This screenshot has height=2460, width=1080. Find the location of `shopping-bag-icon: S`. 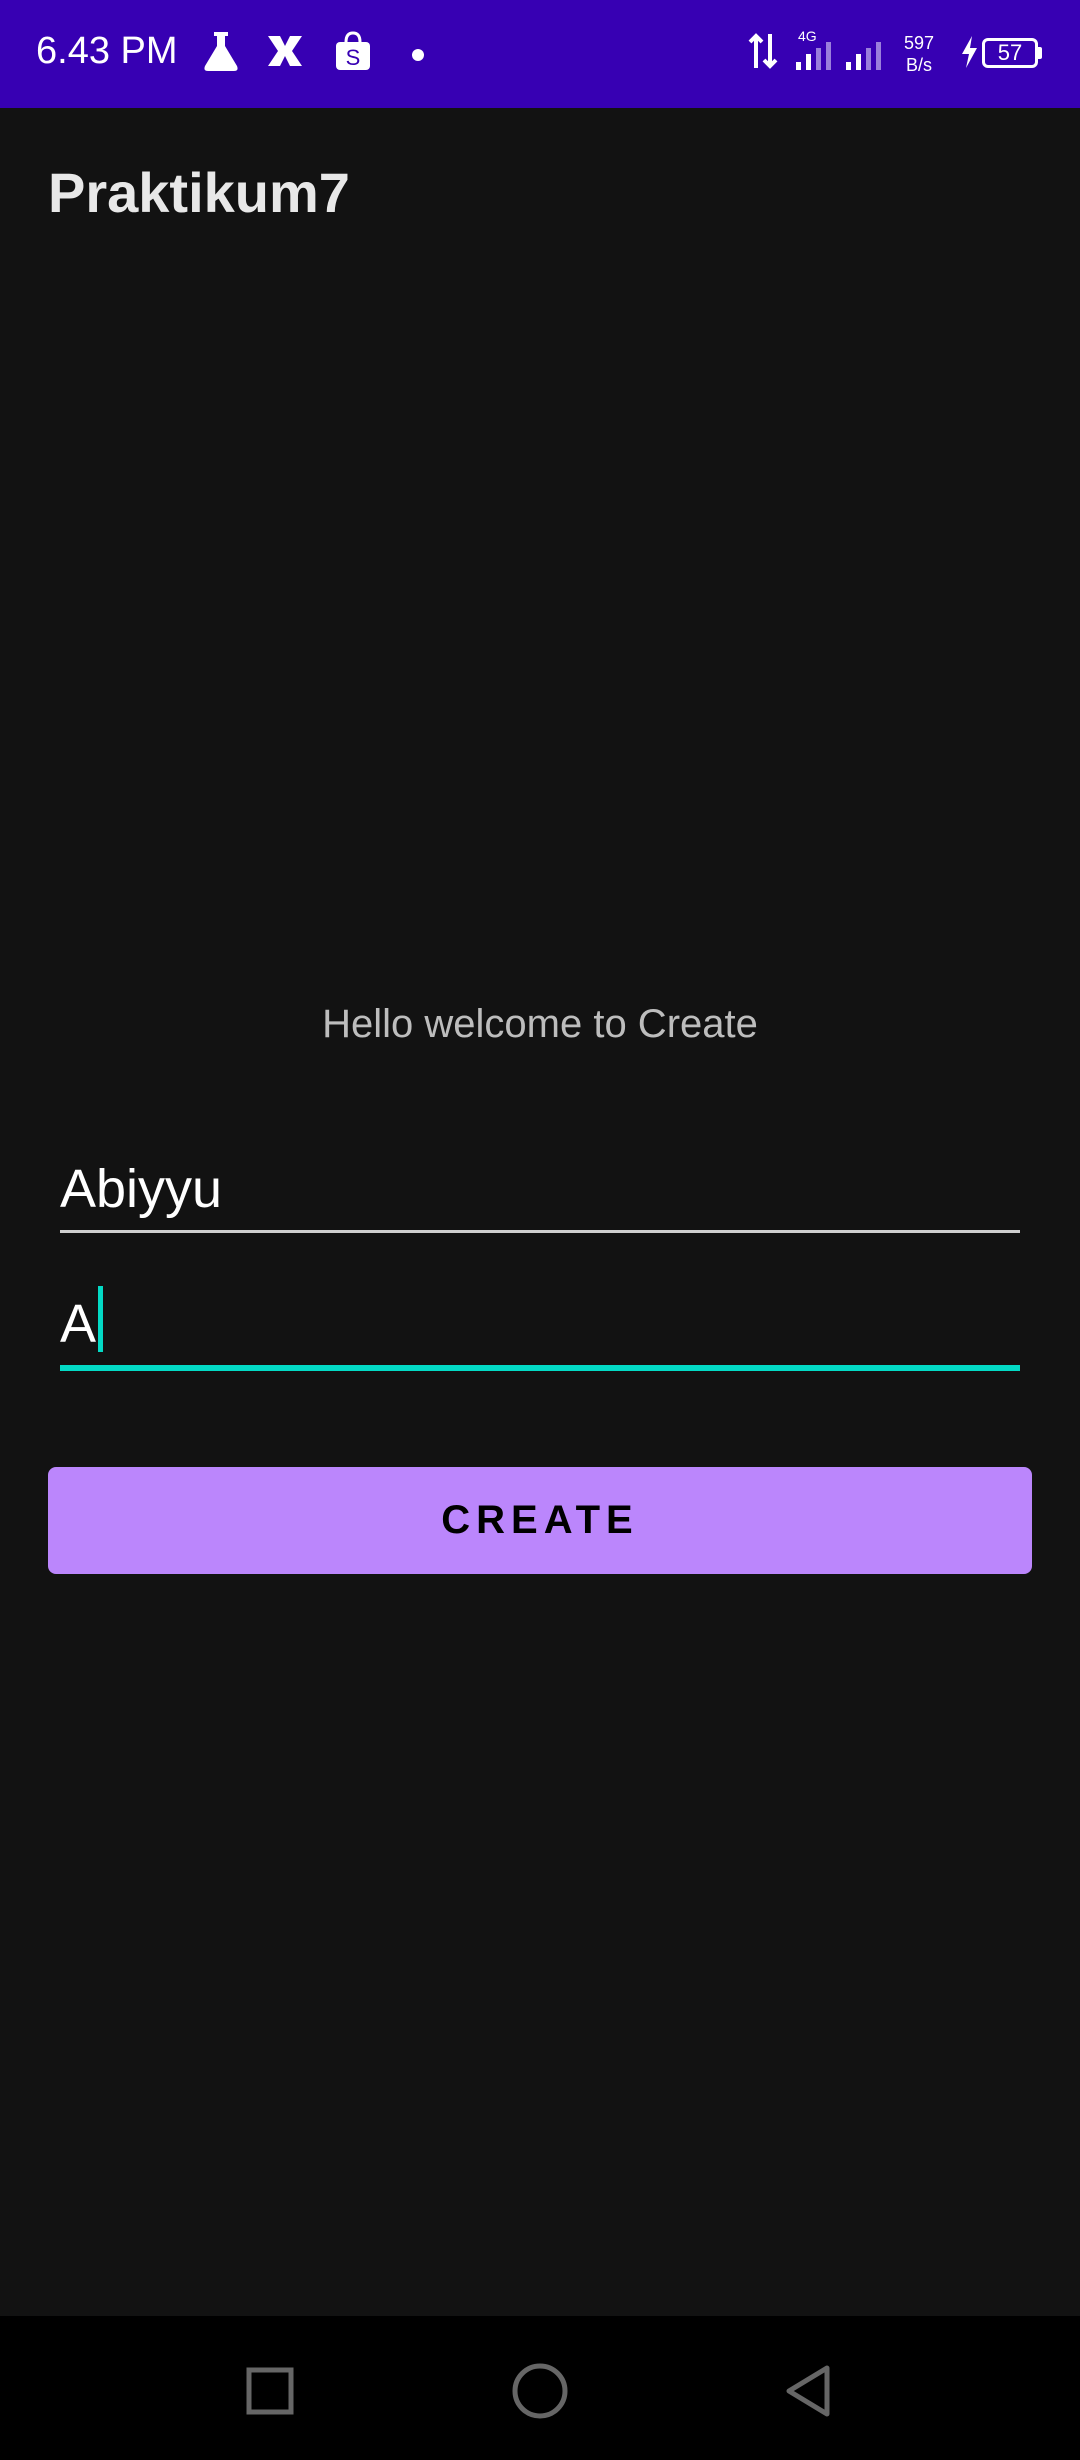

shopping-bag-icon: S is located at coordinates (353, 50).